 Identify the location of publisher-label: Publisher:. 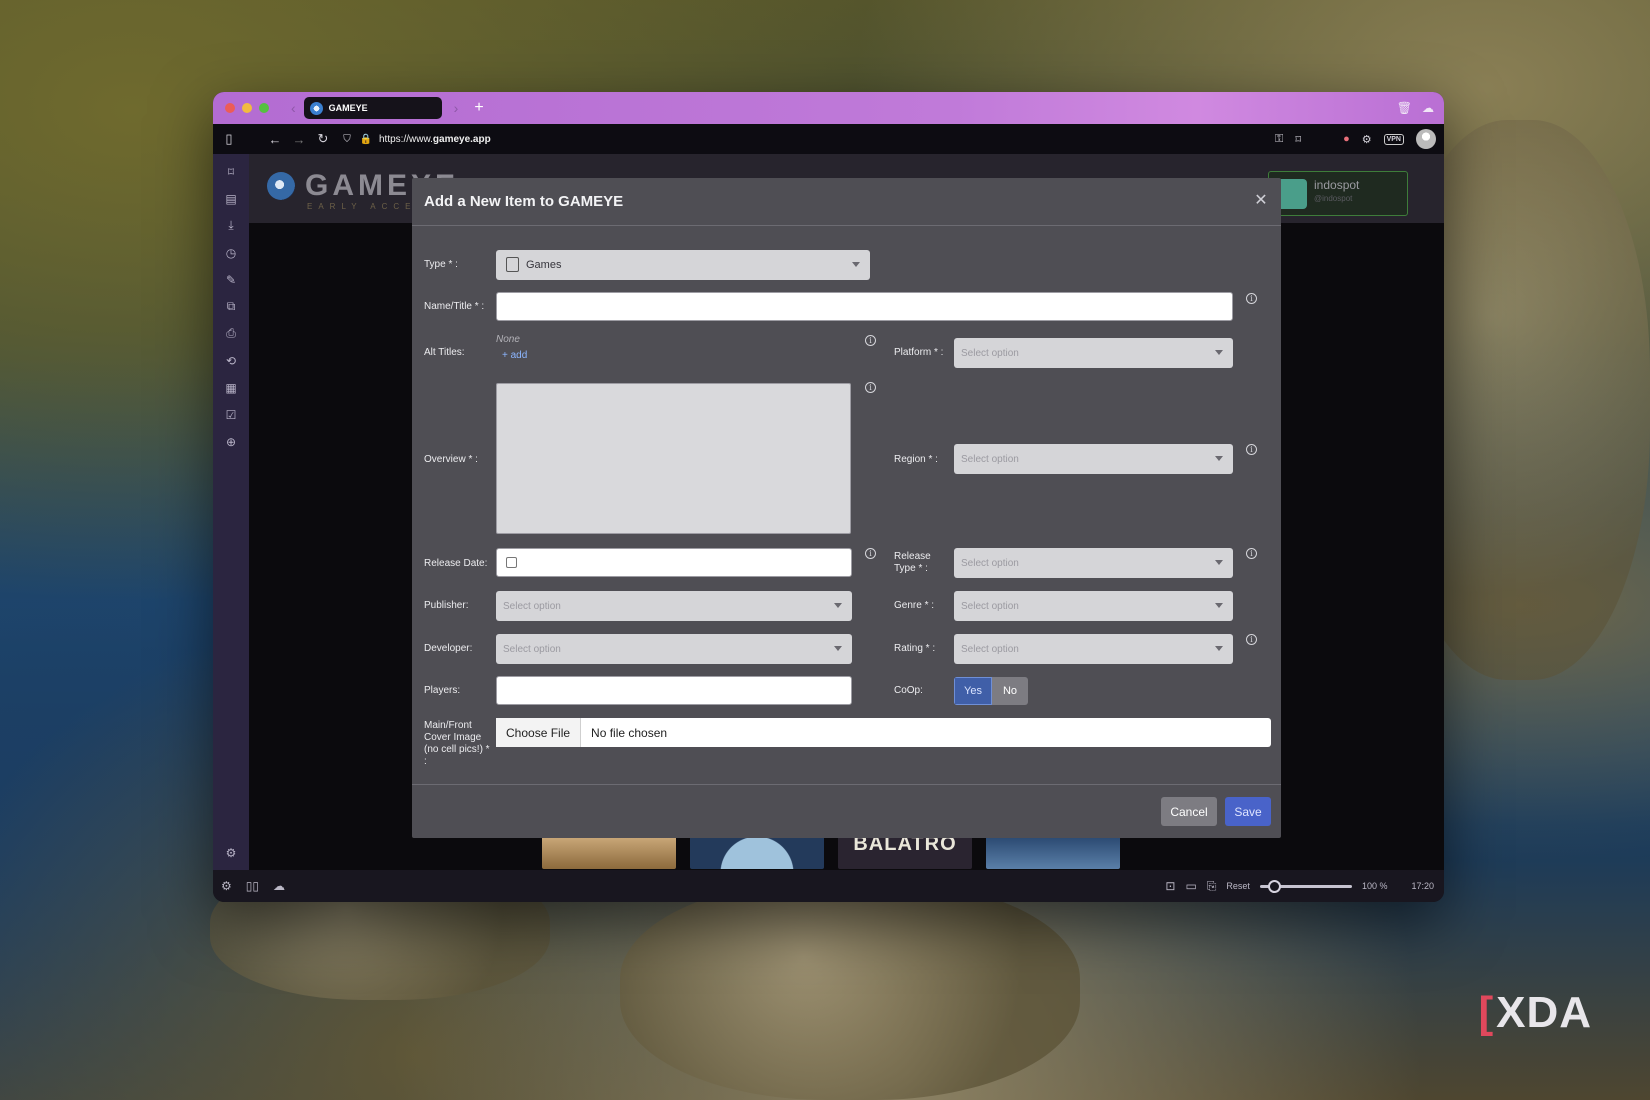
(446, 605).